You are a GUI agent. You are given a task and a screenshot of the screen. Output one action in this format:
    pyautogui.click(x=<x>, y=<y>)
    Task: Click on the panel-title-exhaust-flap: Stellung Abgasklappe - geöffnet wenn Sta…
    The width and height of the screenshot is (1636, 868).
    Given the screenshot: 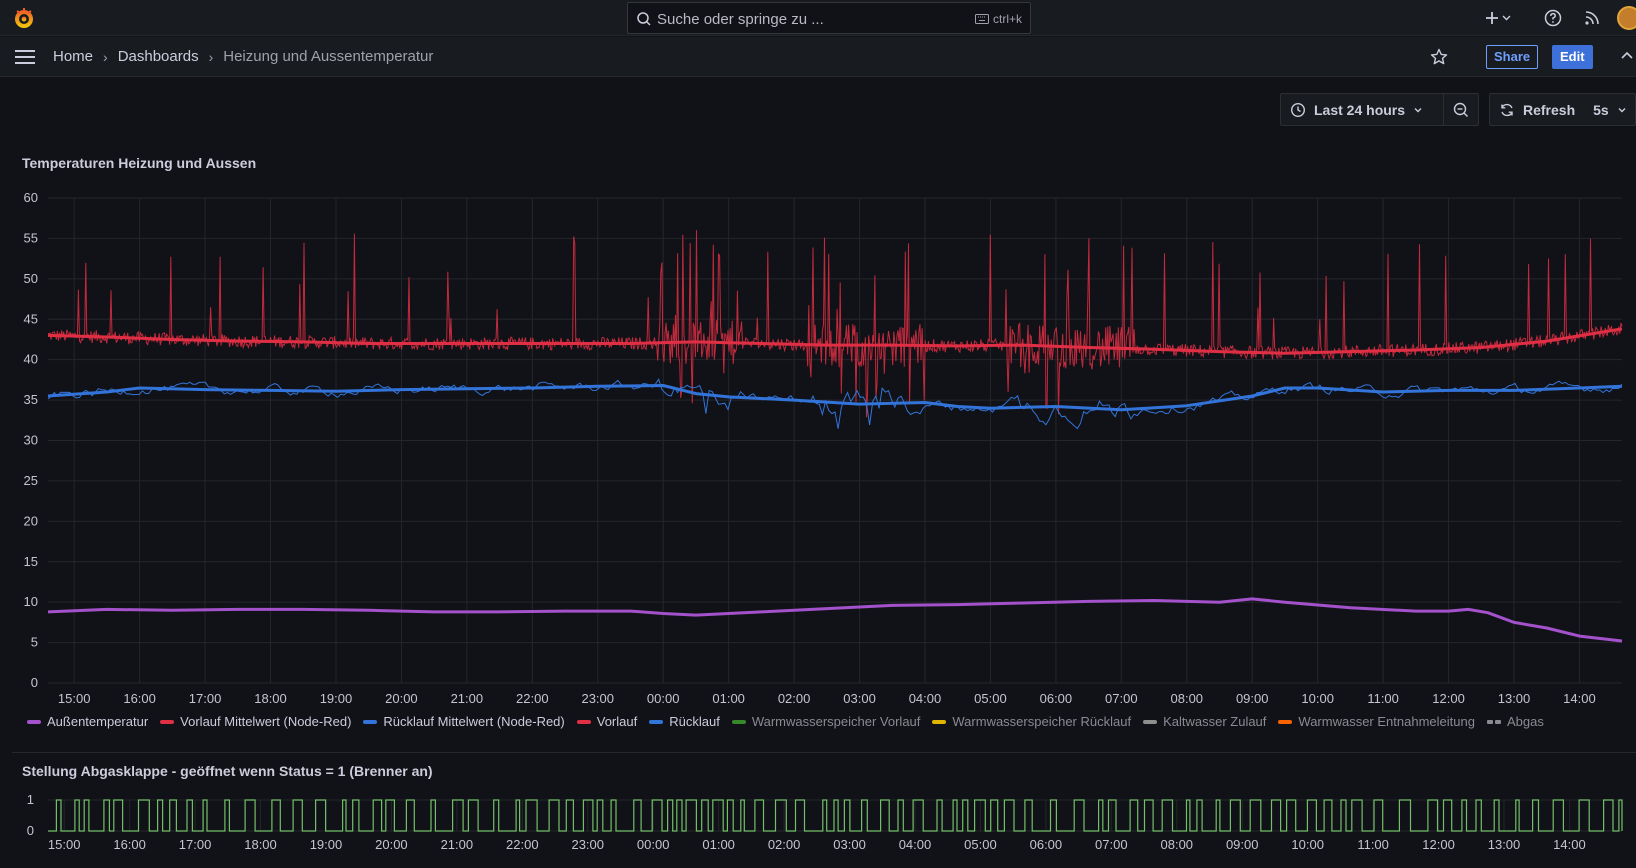 What is the action you would take?
    pyautogui.click(x=227, y=771)
    